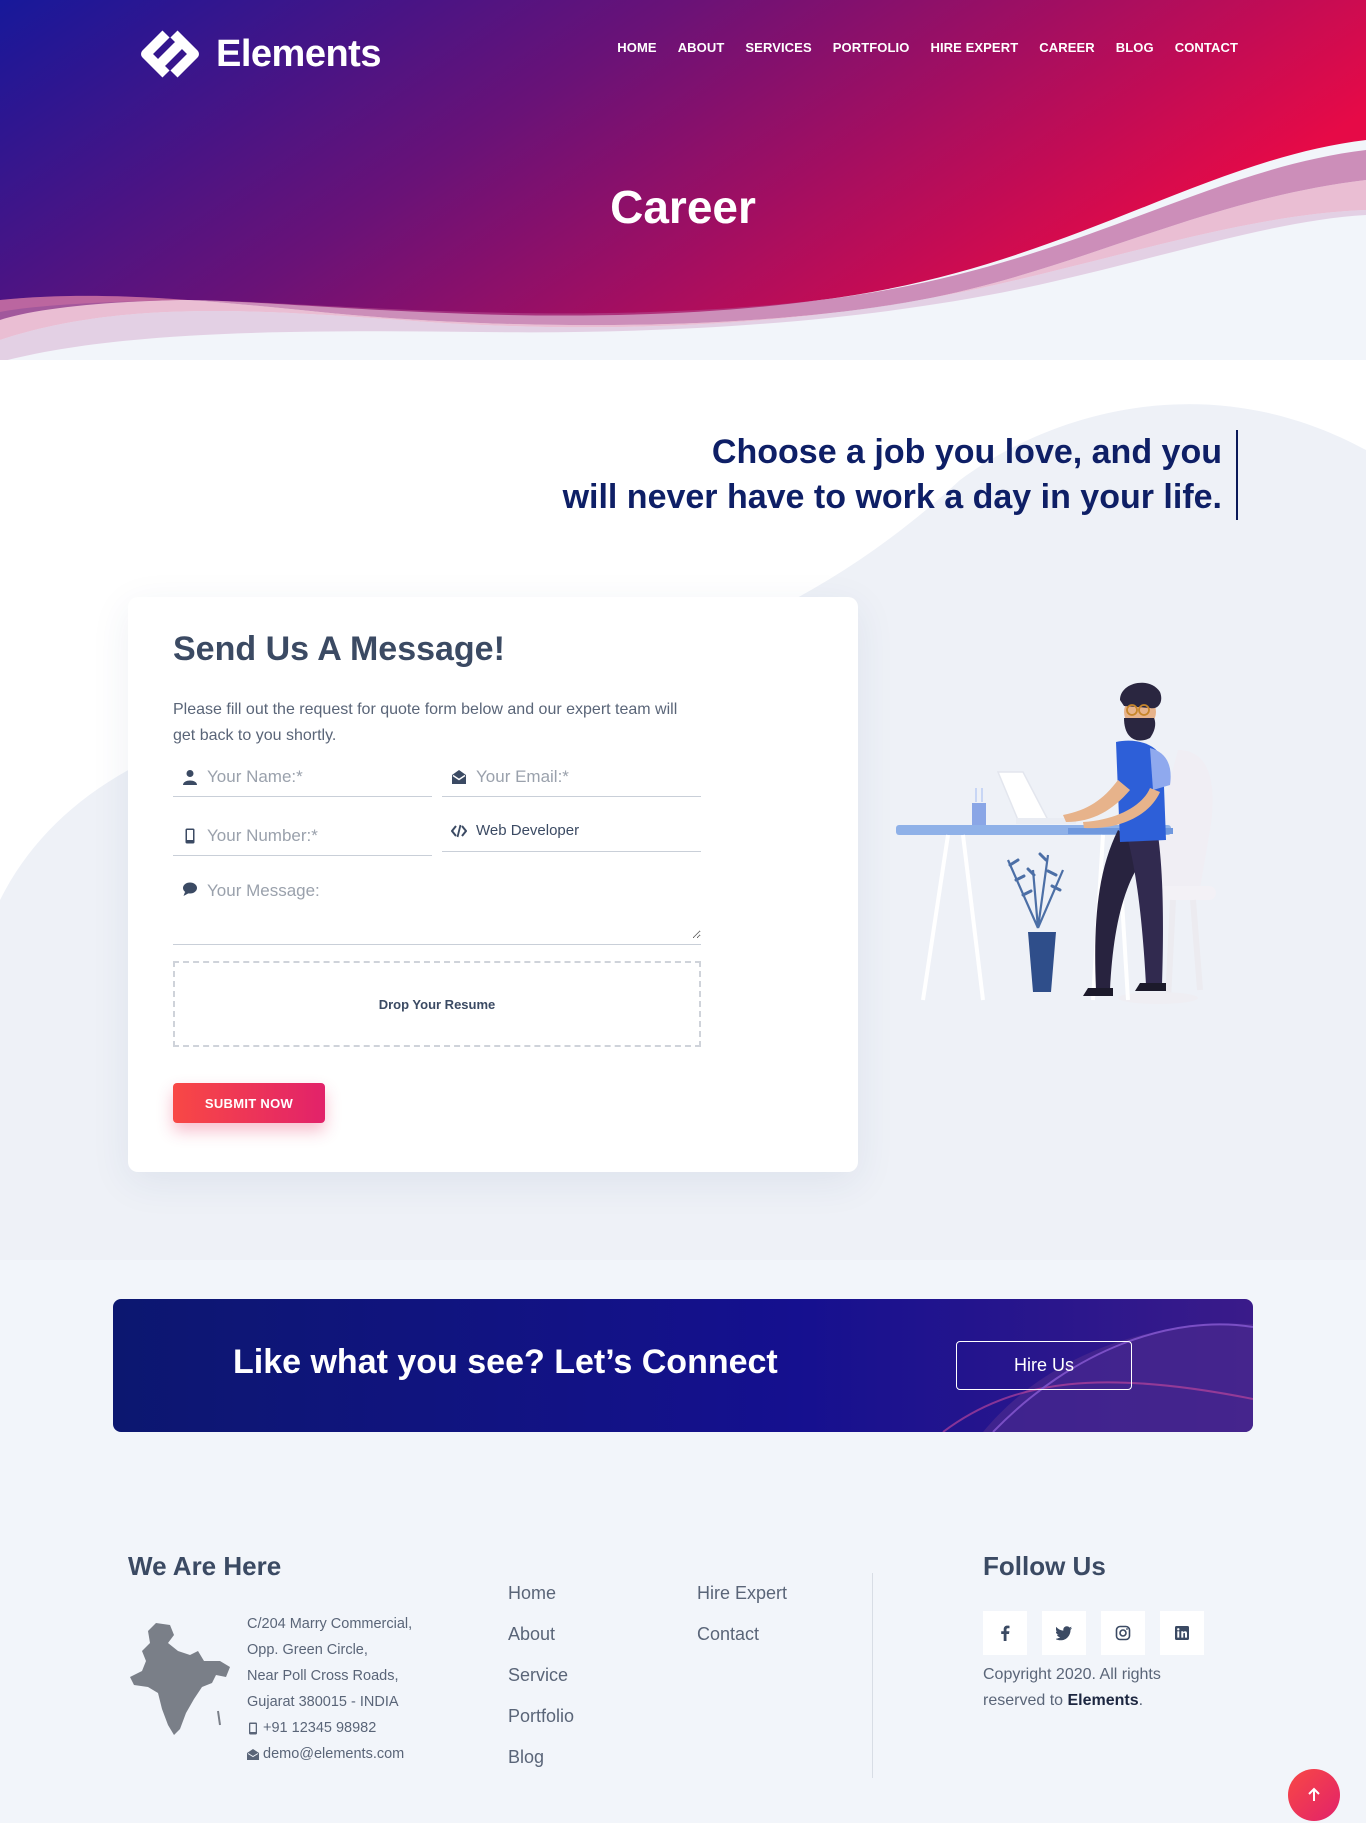  What do you see at coordinates (459, 777) in the screenshot?
I see `envelope-open-icon` at bounding box center [459, 777].